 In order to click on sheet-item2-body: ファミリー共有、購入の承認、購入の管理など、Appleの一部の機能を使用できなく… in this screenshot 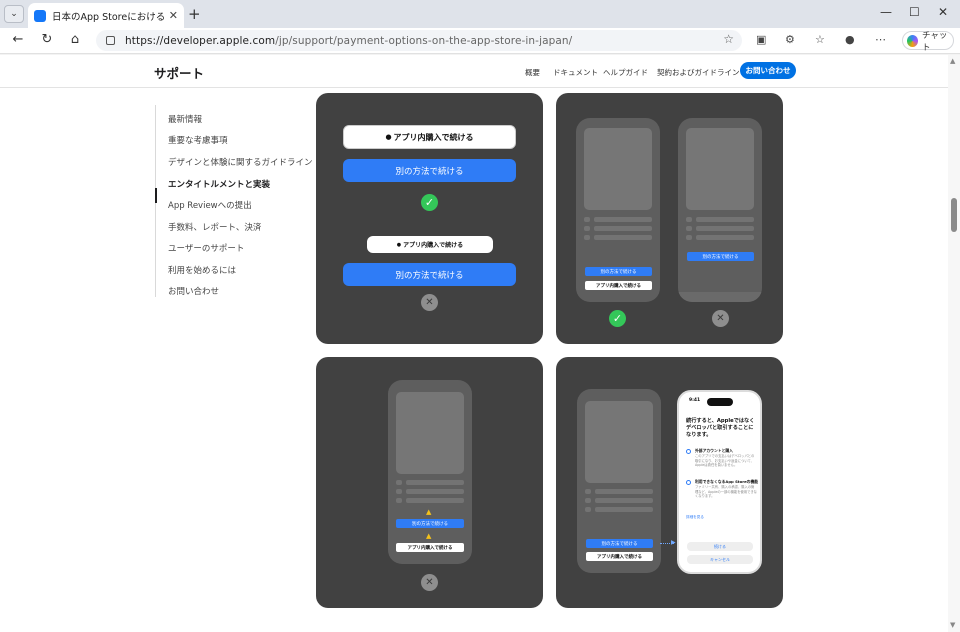, I will do `click(726, 492)`.